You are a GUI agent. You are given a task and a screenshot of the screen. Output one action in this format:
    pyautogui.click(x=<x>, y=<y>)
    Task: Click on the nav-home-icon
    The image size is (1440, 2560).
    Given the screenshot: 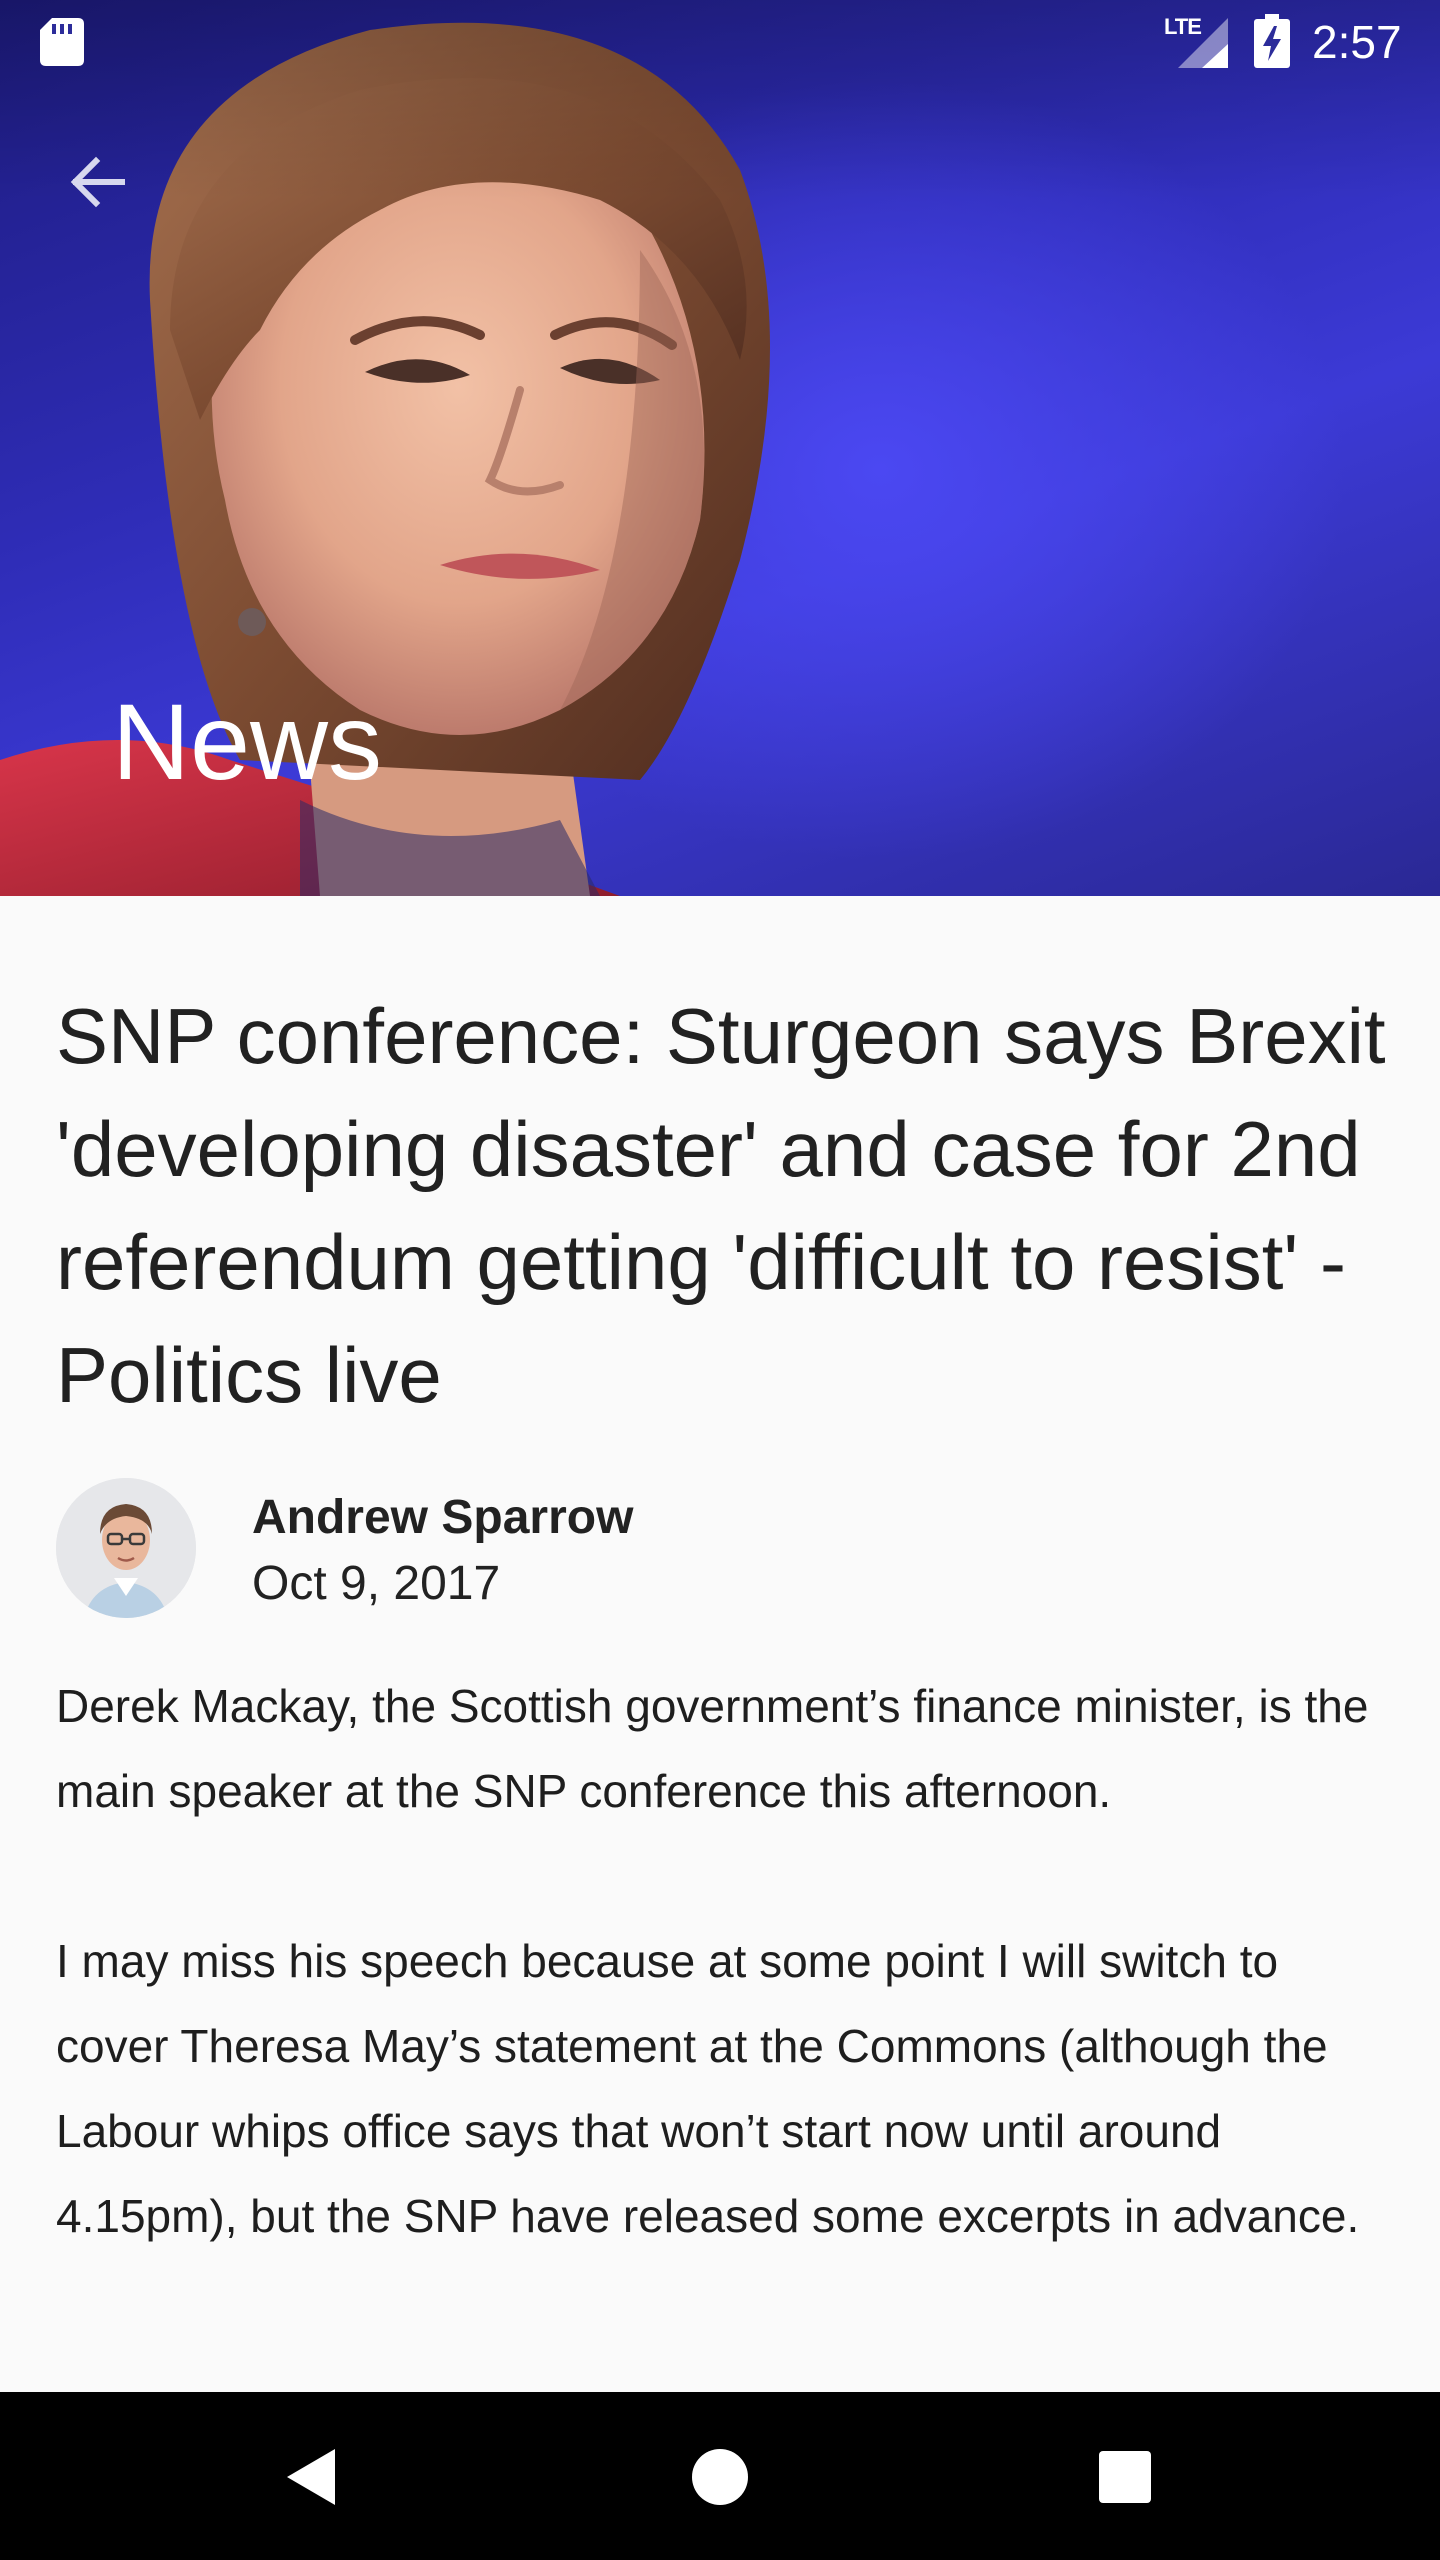 What is the action you would take?
    pyautogui.click(x=720, y=2477)
    